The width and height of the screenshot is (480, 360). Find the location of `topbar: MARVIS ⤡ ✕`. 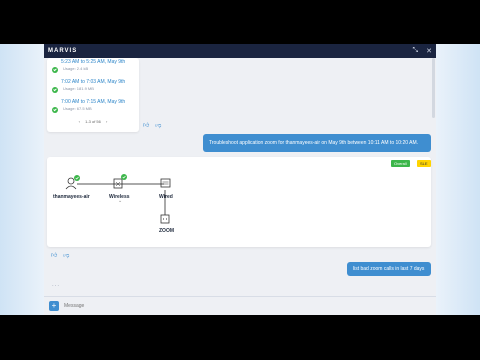

topbar: MARVIS ⤡ ✕ is located at coordinates (240, 51).